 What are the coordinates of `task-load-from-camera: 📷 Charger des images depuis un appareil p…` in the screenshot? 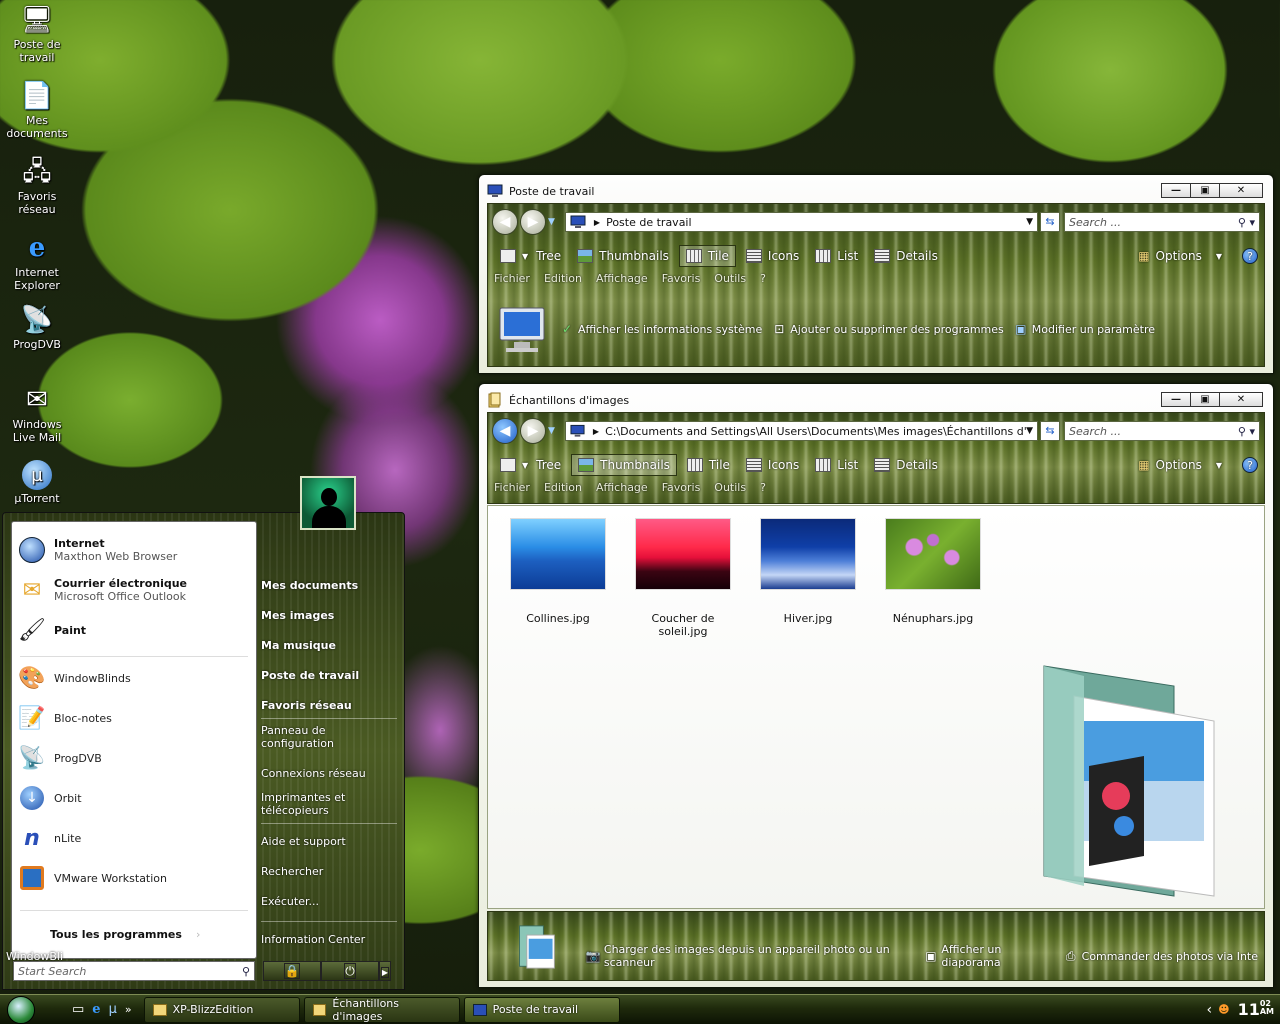 It's located at (750, 956).